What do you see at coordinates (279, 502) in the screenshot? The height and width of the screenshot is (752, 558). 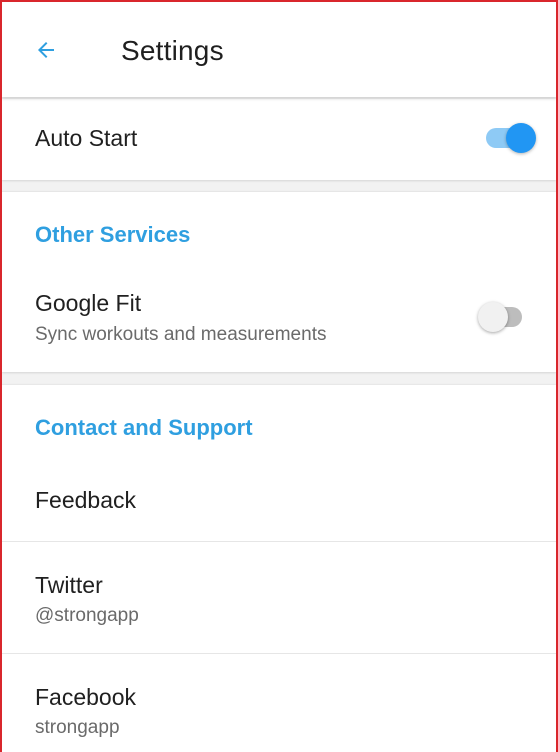 I see `feedback-row: Feedback` at bounding box center [279, 502].